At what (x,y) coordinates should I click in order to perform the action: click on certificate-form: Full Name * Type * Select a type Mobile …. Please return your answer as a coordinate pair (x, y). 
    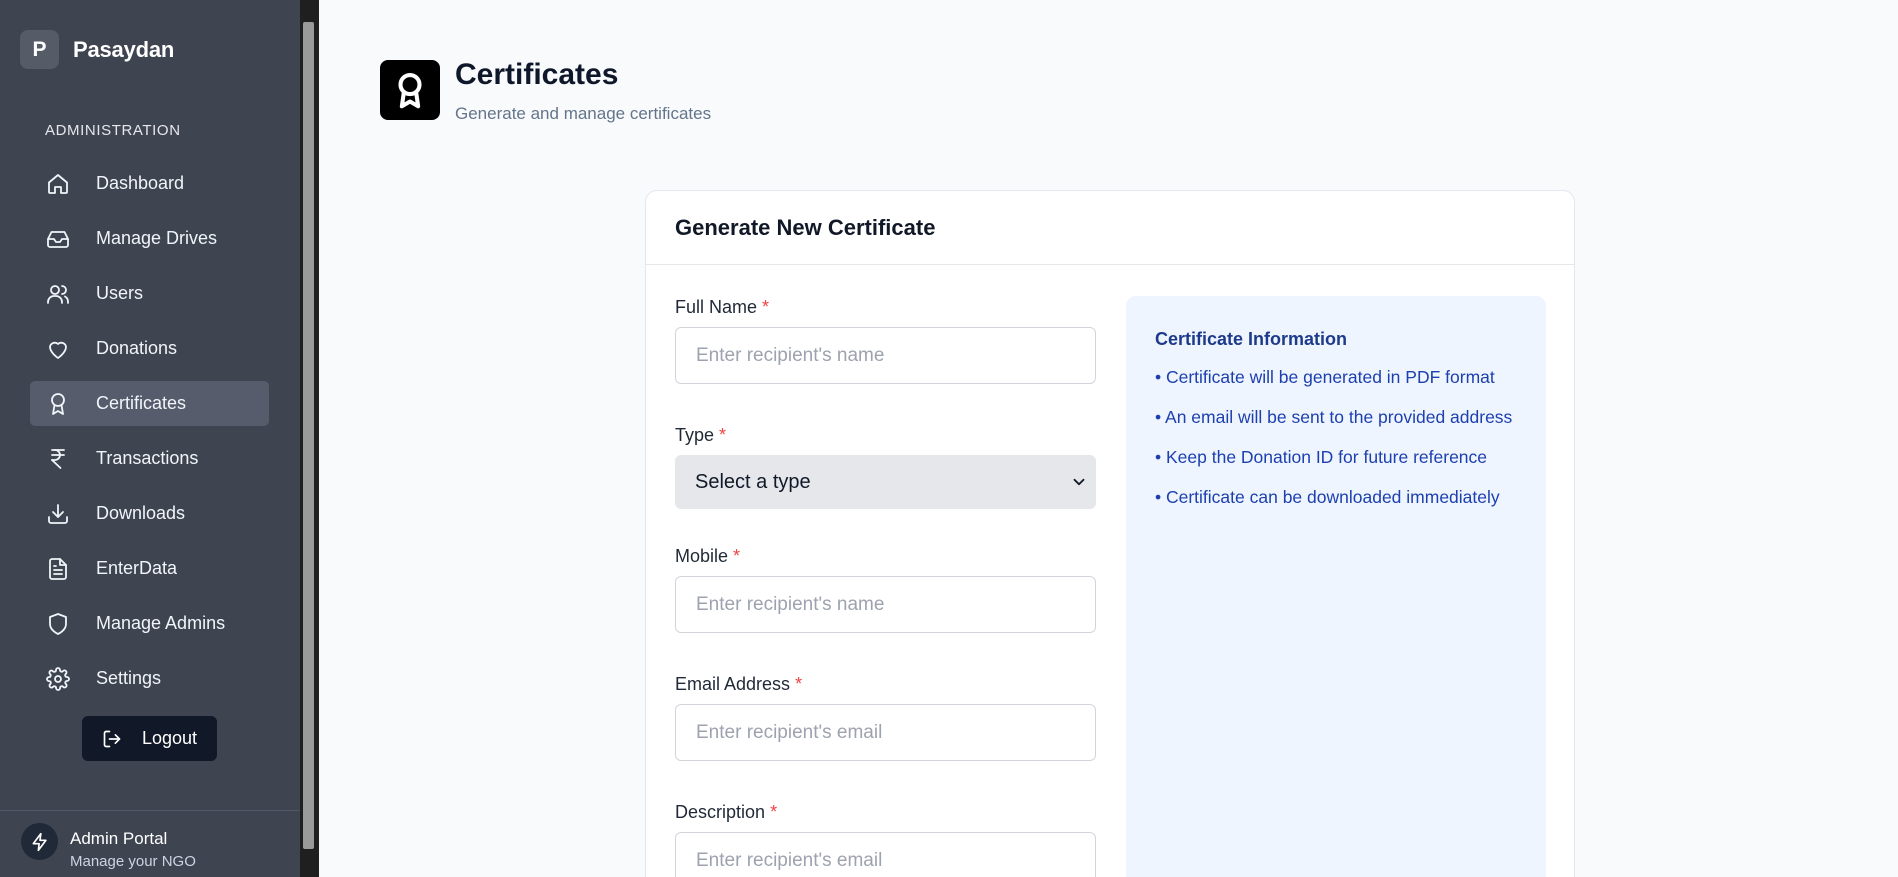
    Looking at the image, I should click on (885, 587).